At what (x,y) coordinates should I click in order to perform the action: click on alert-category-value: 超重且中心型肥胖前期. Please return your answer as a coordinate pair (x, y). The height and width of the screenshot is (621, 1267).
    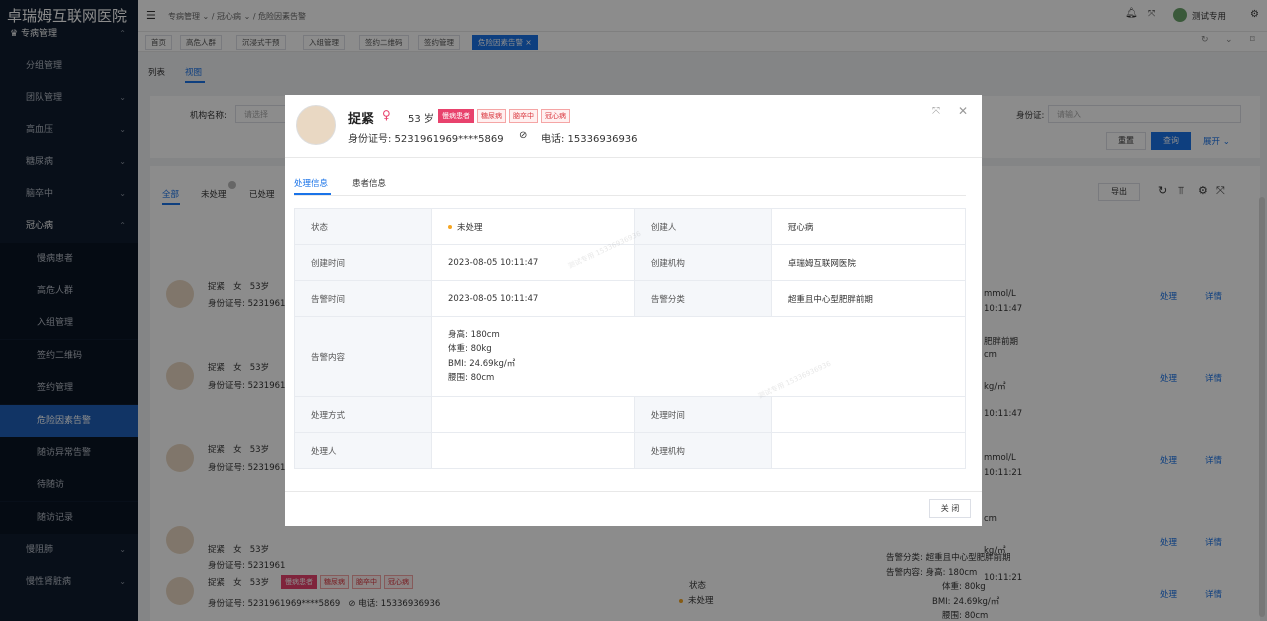
    Looking at the image, I should click on (868, 298).